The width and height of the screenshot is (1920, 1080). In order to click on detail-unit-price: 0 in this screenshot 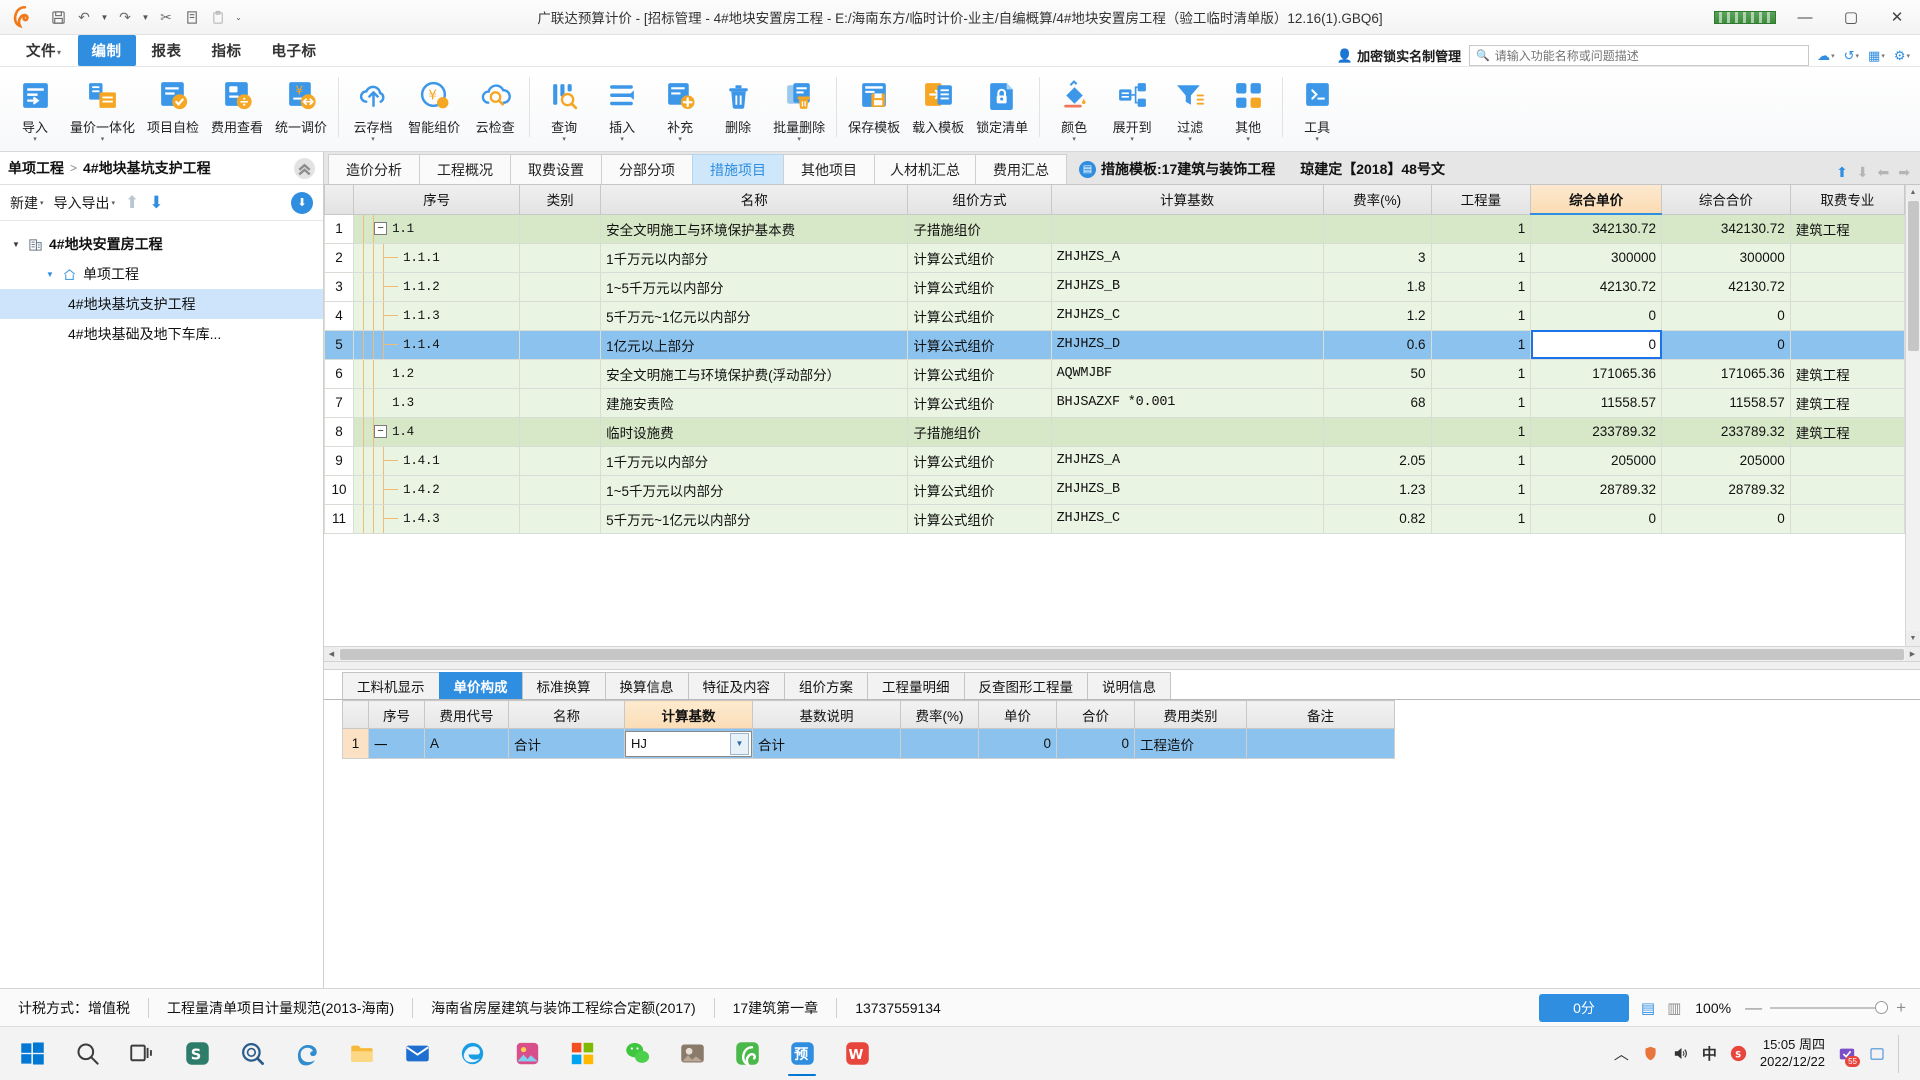, I will do `click(1017, 743)`.